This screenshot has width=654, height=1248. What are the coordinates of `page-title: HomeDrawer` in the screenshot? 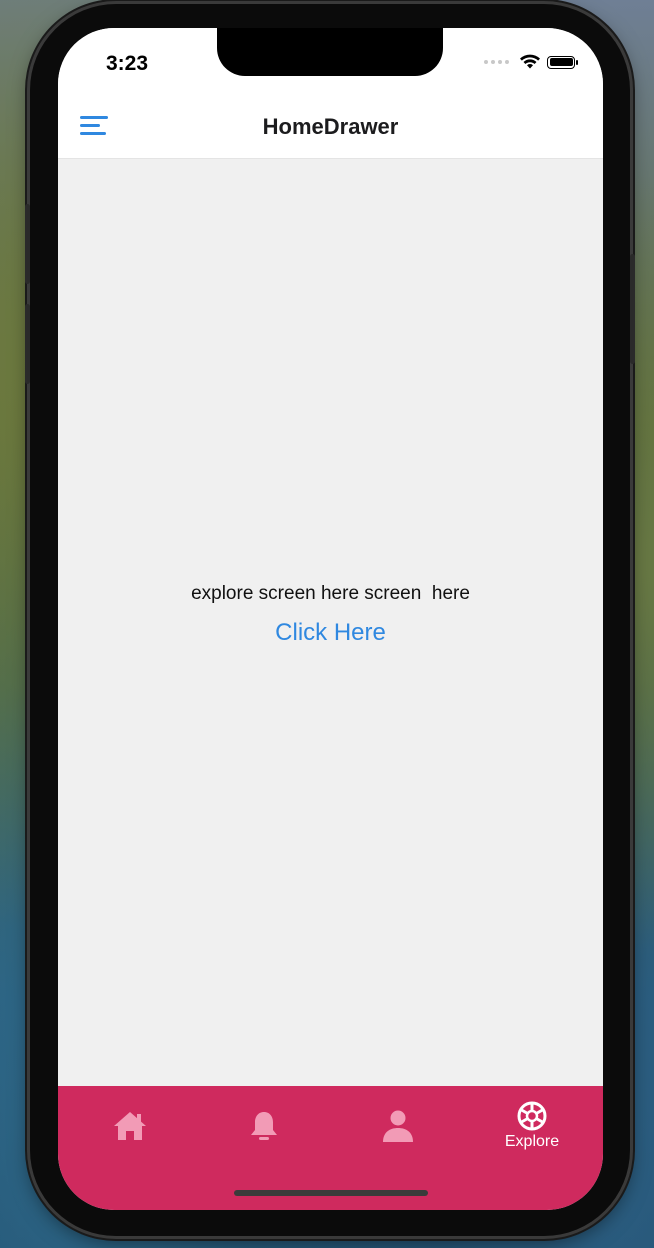 It's located at (330, 126).